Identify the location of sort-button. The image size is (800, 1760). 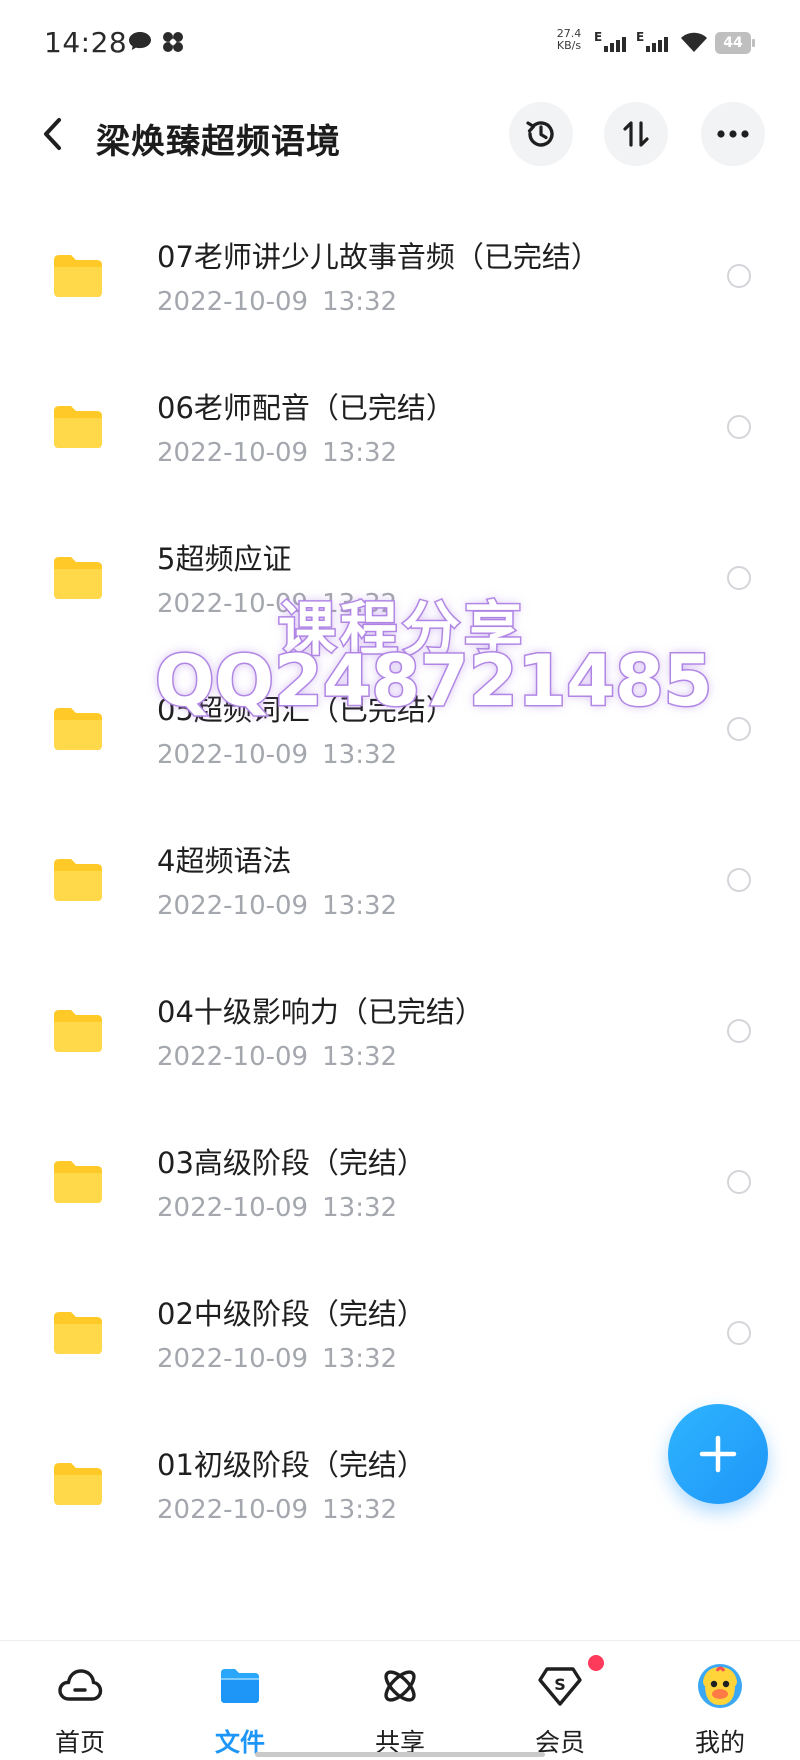
(636, 134).